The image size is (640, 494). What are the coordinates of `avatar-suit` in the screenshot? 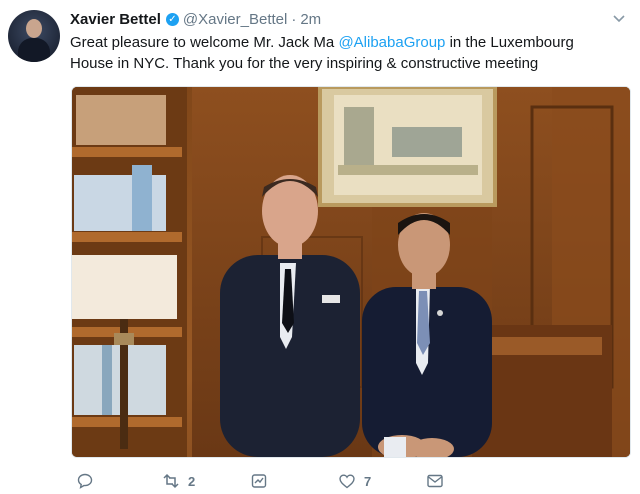 It's located at (34, 50).